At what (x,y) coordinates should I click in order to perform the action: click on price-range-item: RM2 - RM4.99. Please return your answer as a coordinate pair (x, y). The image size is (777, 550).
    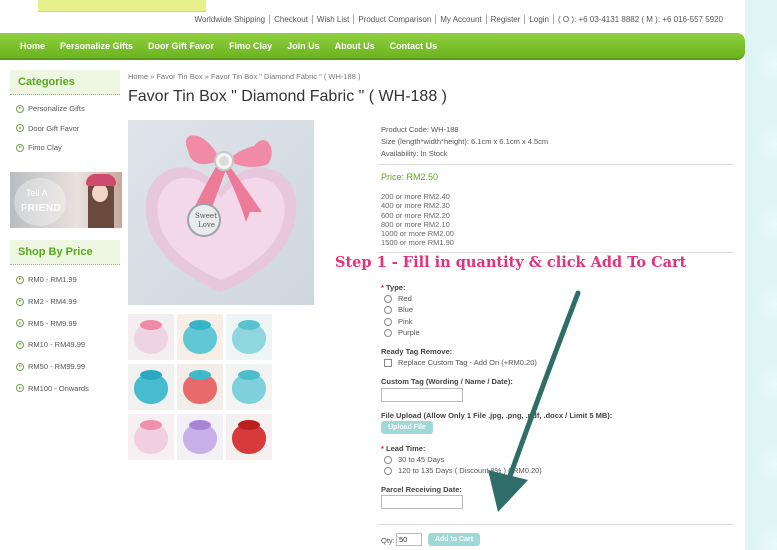
    Looking at the image, I should click on (68, 302).